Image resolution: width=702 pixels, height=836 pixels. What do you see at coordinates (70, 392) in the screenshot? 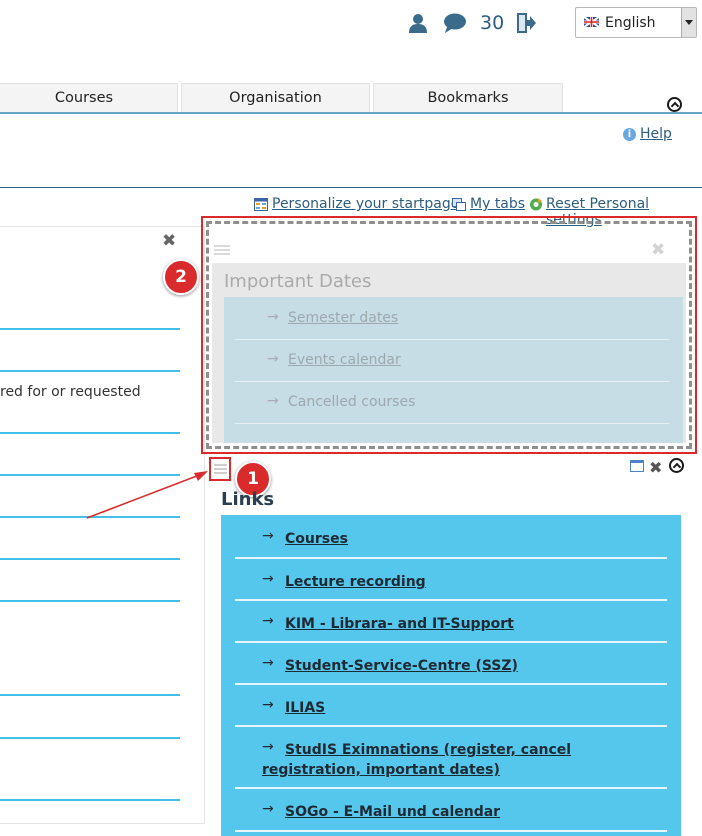
I see `left-widget-text: red for or requested` at bounding box center [70, 392].